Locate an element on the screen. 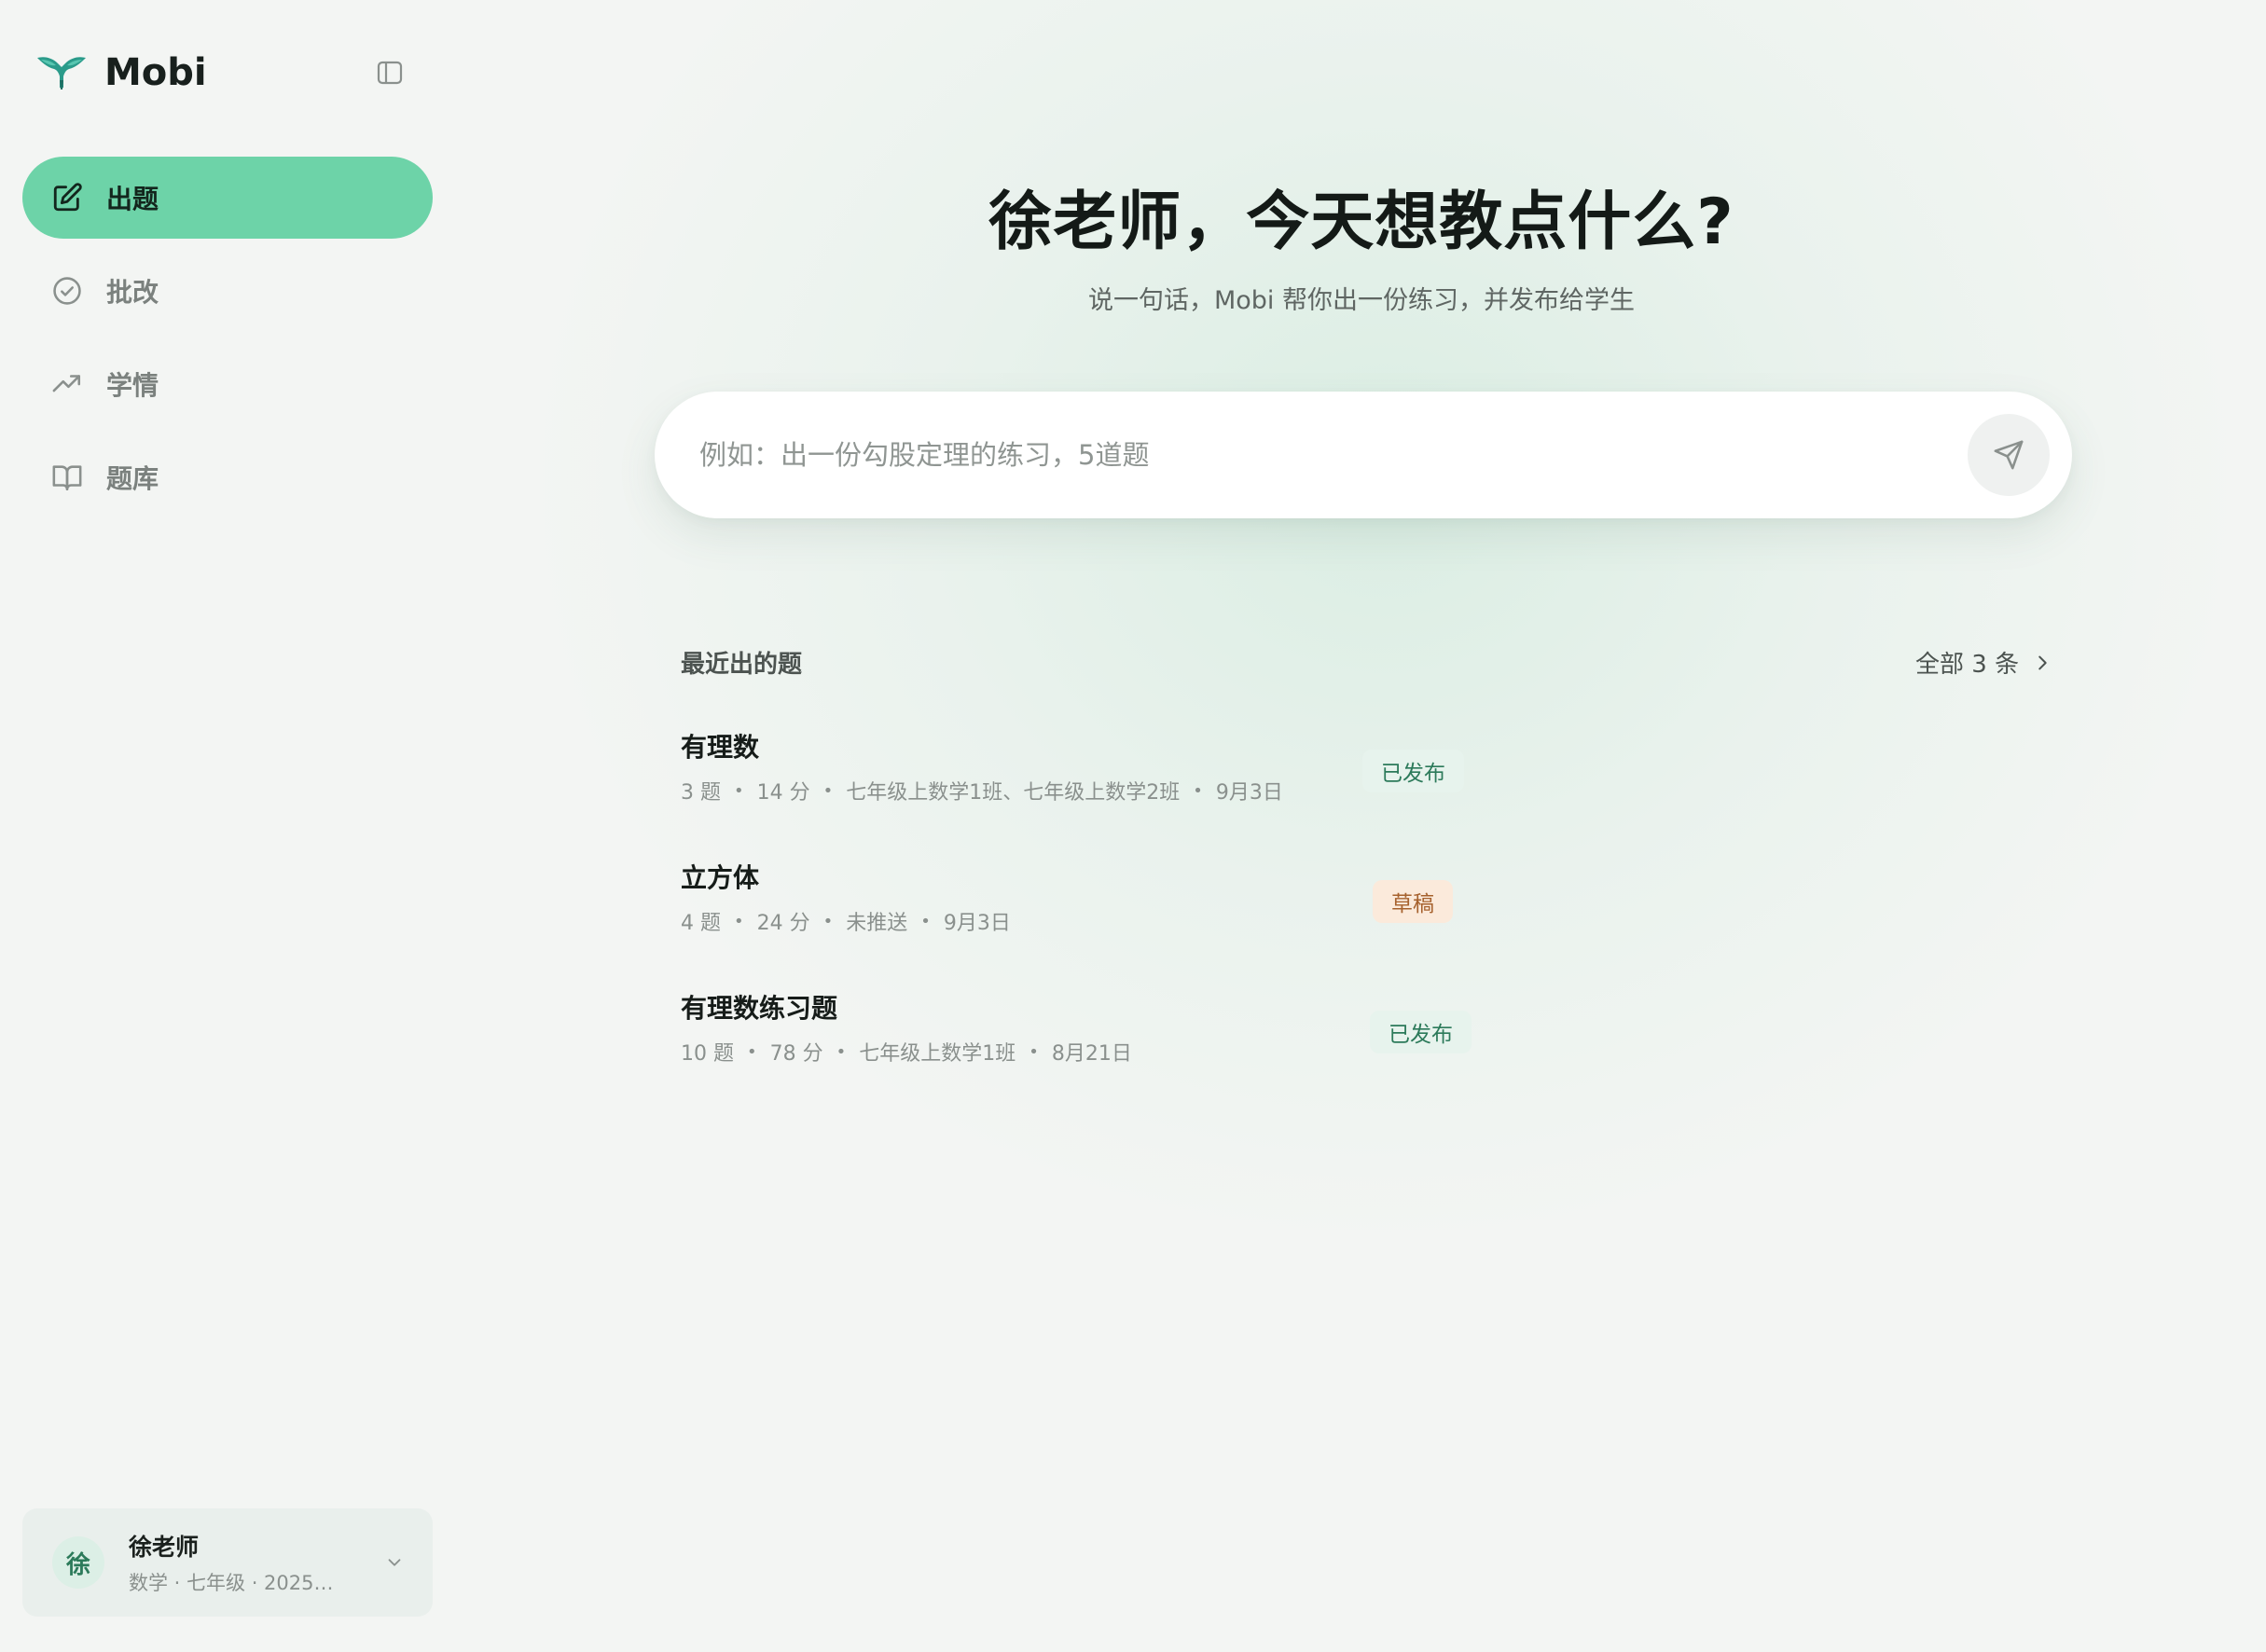 The width and height of the screenshot is (2266, 1652). chevron-down-icon is located at coordinates (394, 1563).